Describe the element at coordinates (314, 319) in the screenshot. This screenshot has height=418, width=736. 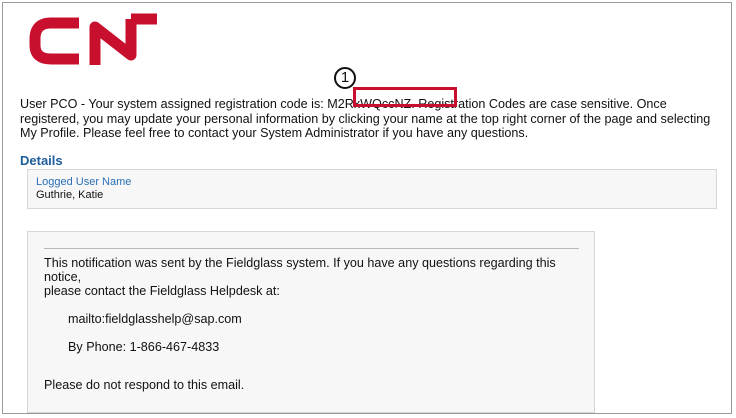
I see `helpdesk-mailto-link: mailto:fieldglasshelp@sap.com` at that location.